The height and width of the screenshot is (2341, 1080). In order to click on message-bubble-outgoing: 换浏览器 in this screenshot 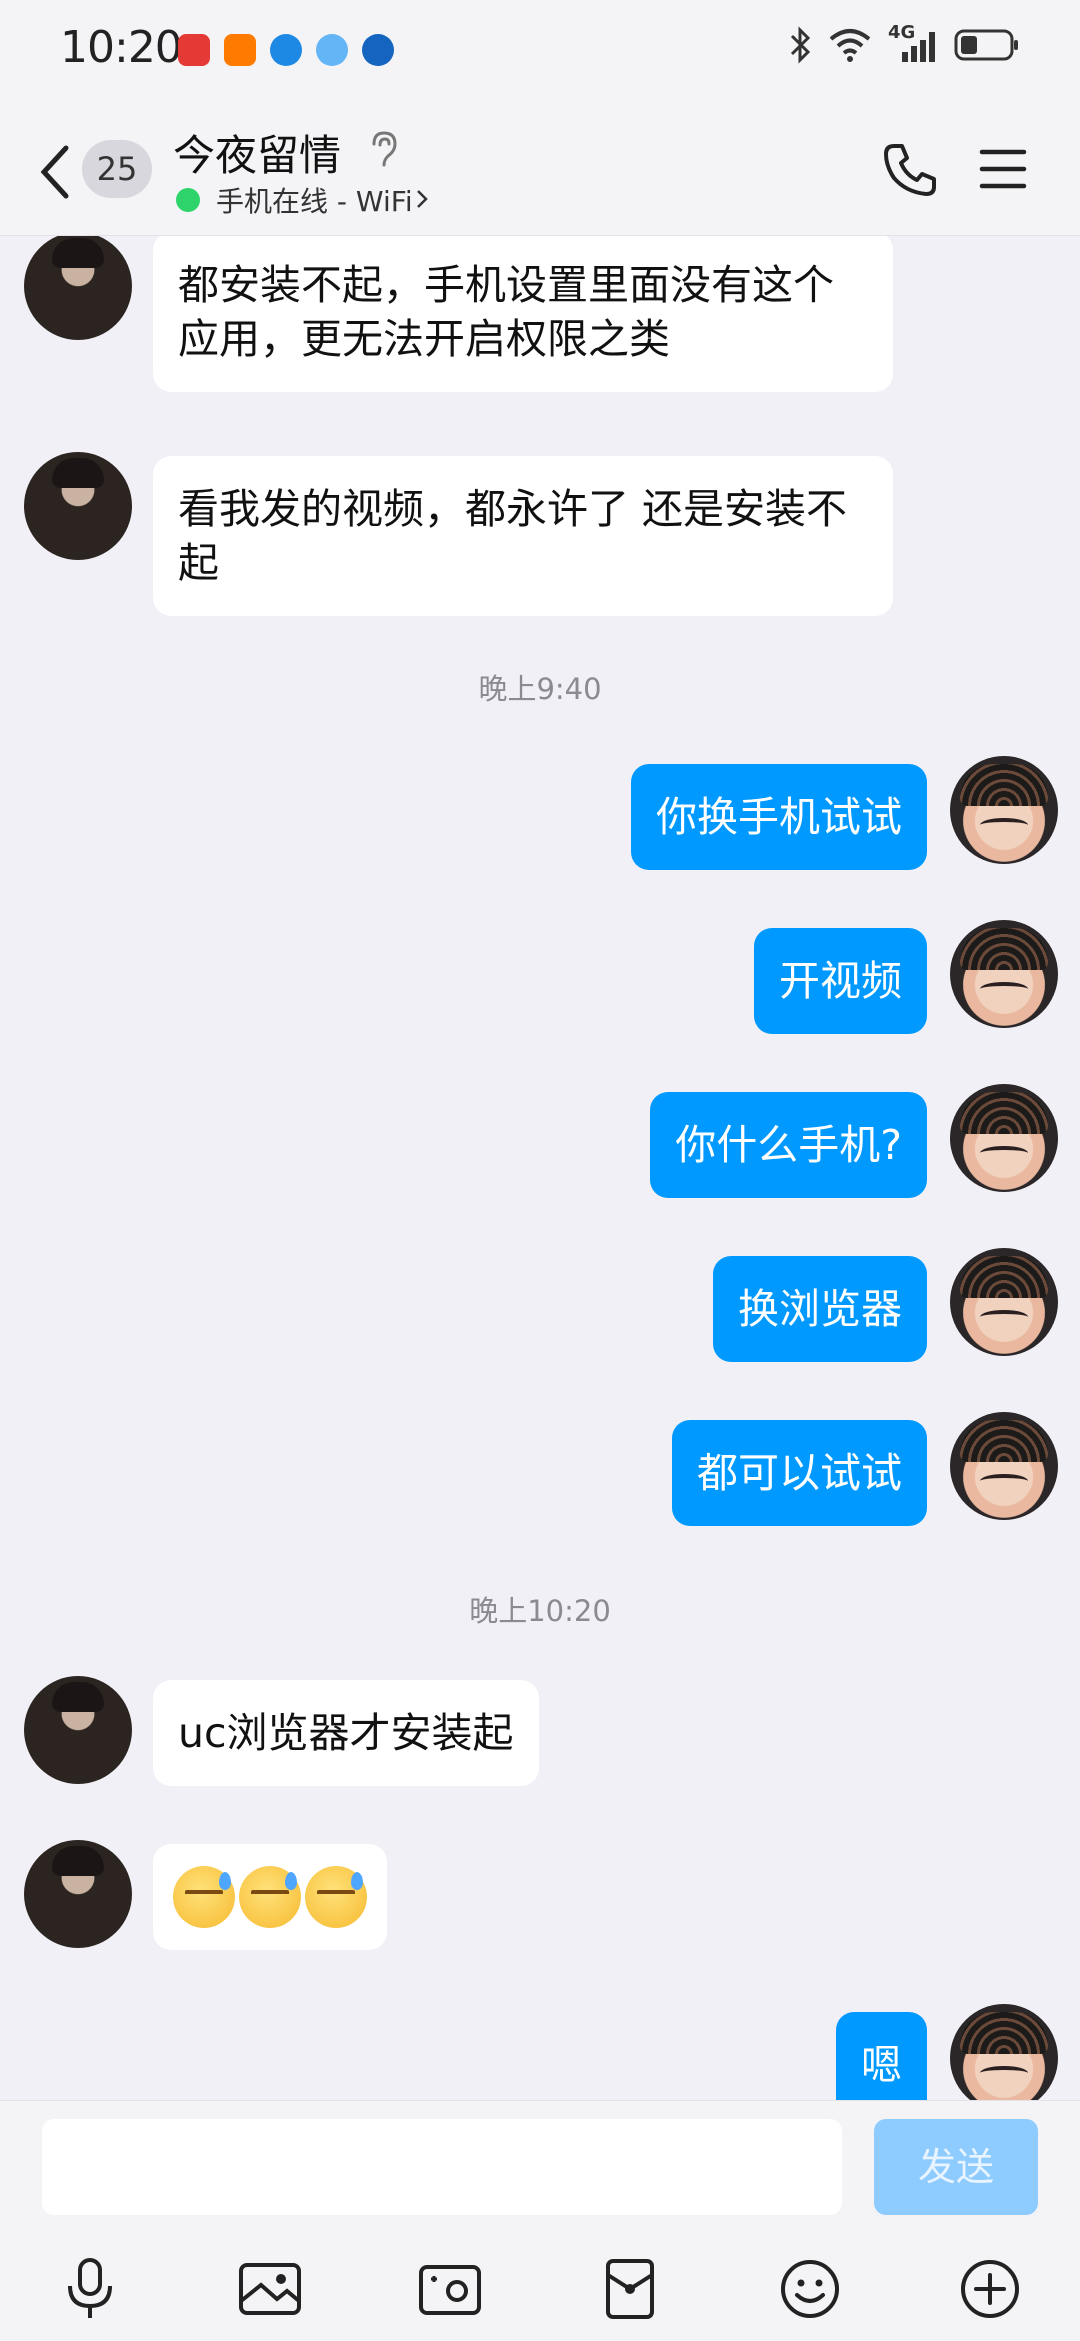, I will do `click(820, 1309)`.